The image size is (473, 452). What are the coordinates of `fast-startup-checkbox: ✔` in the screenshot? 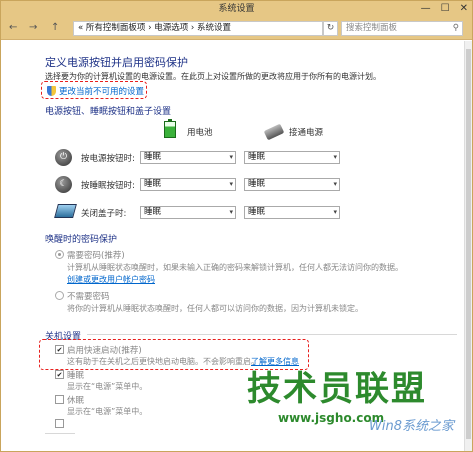 It's located at (59, 349).